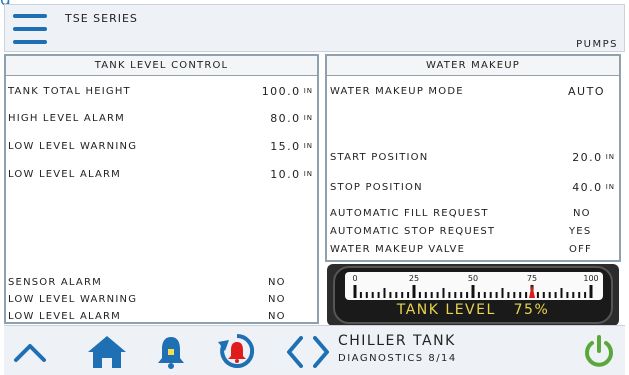  Describe the element at coordinates (161, 66) in the screenshot. I see `panel-title: TANK LEVEL CONTROL` at that location.